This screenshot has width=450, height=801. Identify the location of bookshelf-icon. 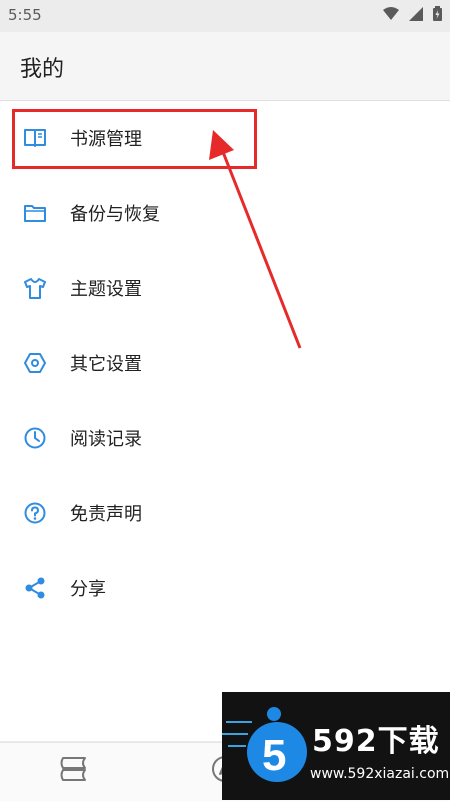
(74, 771).